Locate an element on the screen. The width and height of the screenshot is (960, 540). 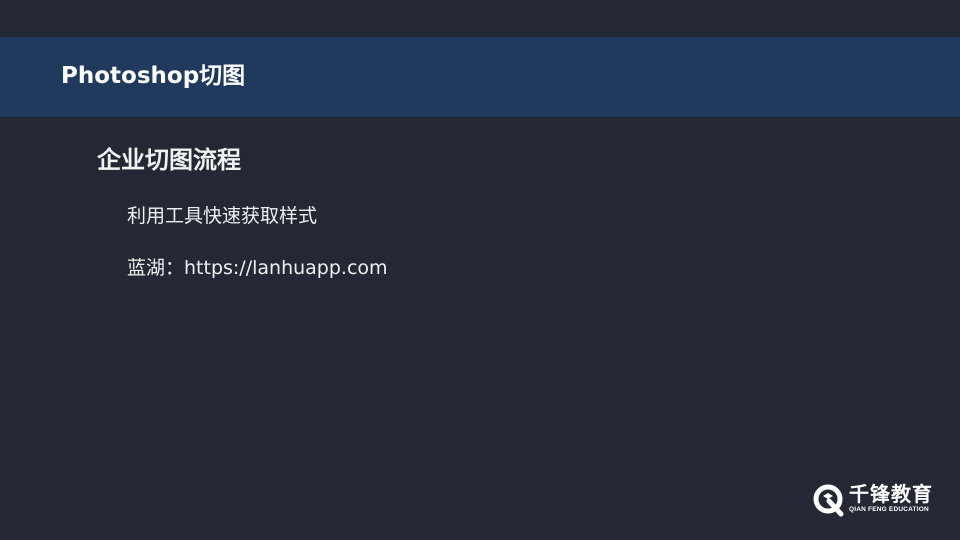
bullet-item-link: 蓝湖：https://lanhuapp.com is located at coordinates (257, 268).